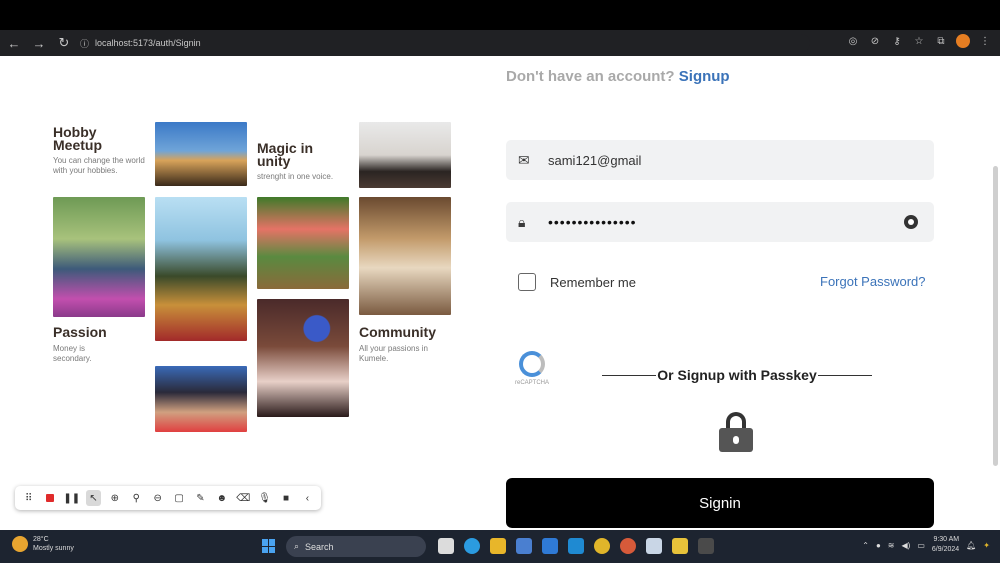  I want to click on screen-recorder-toolbar: ⠿ ❚❚ ↖ ⊕ ⚲ ⊖ ▢ ✎ ☻ ⌫ 🎙︎ ■ ‹, so click(168, 498).